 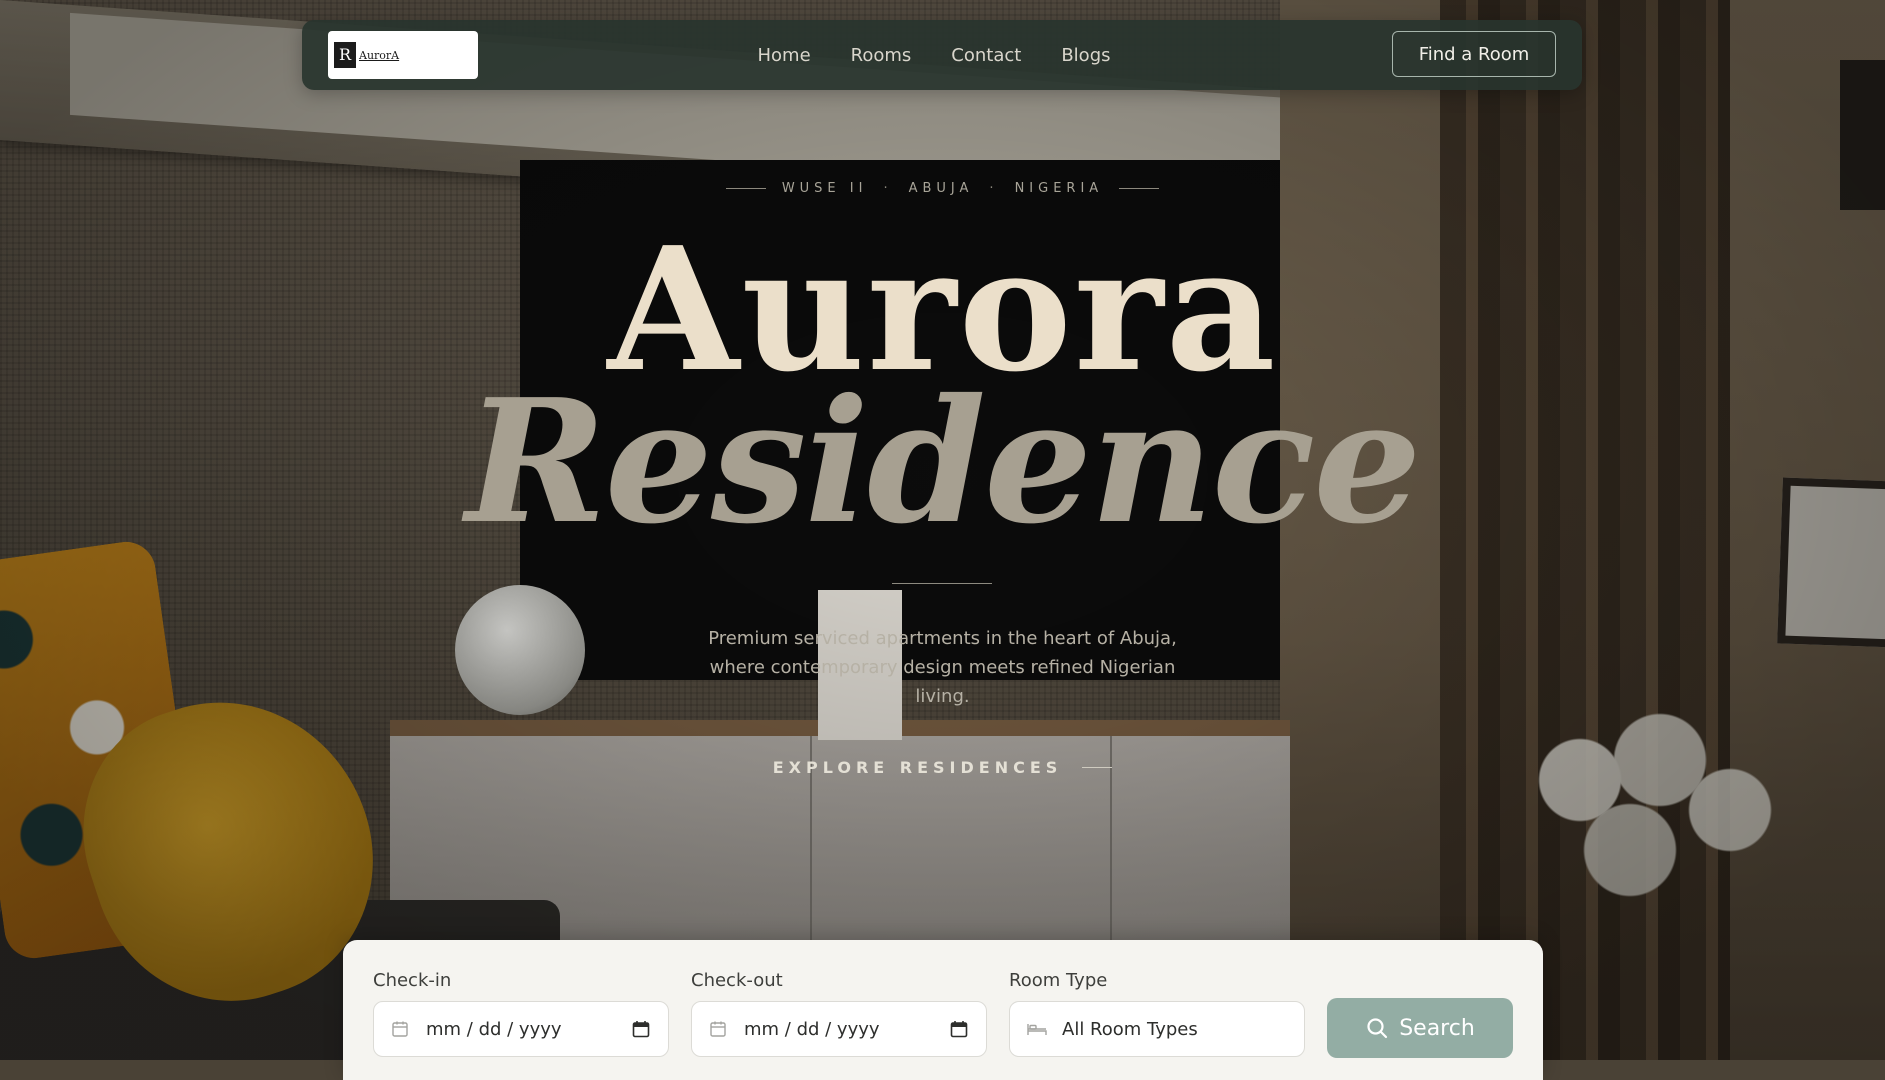 What do you see at coordinates (1130, 1029) in the screenshot?
I see `room-type-value: All Room Types` at bounding box center [1130, 1029].